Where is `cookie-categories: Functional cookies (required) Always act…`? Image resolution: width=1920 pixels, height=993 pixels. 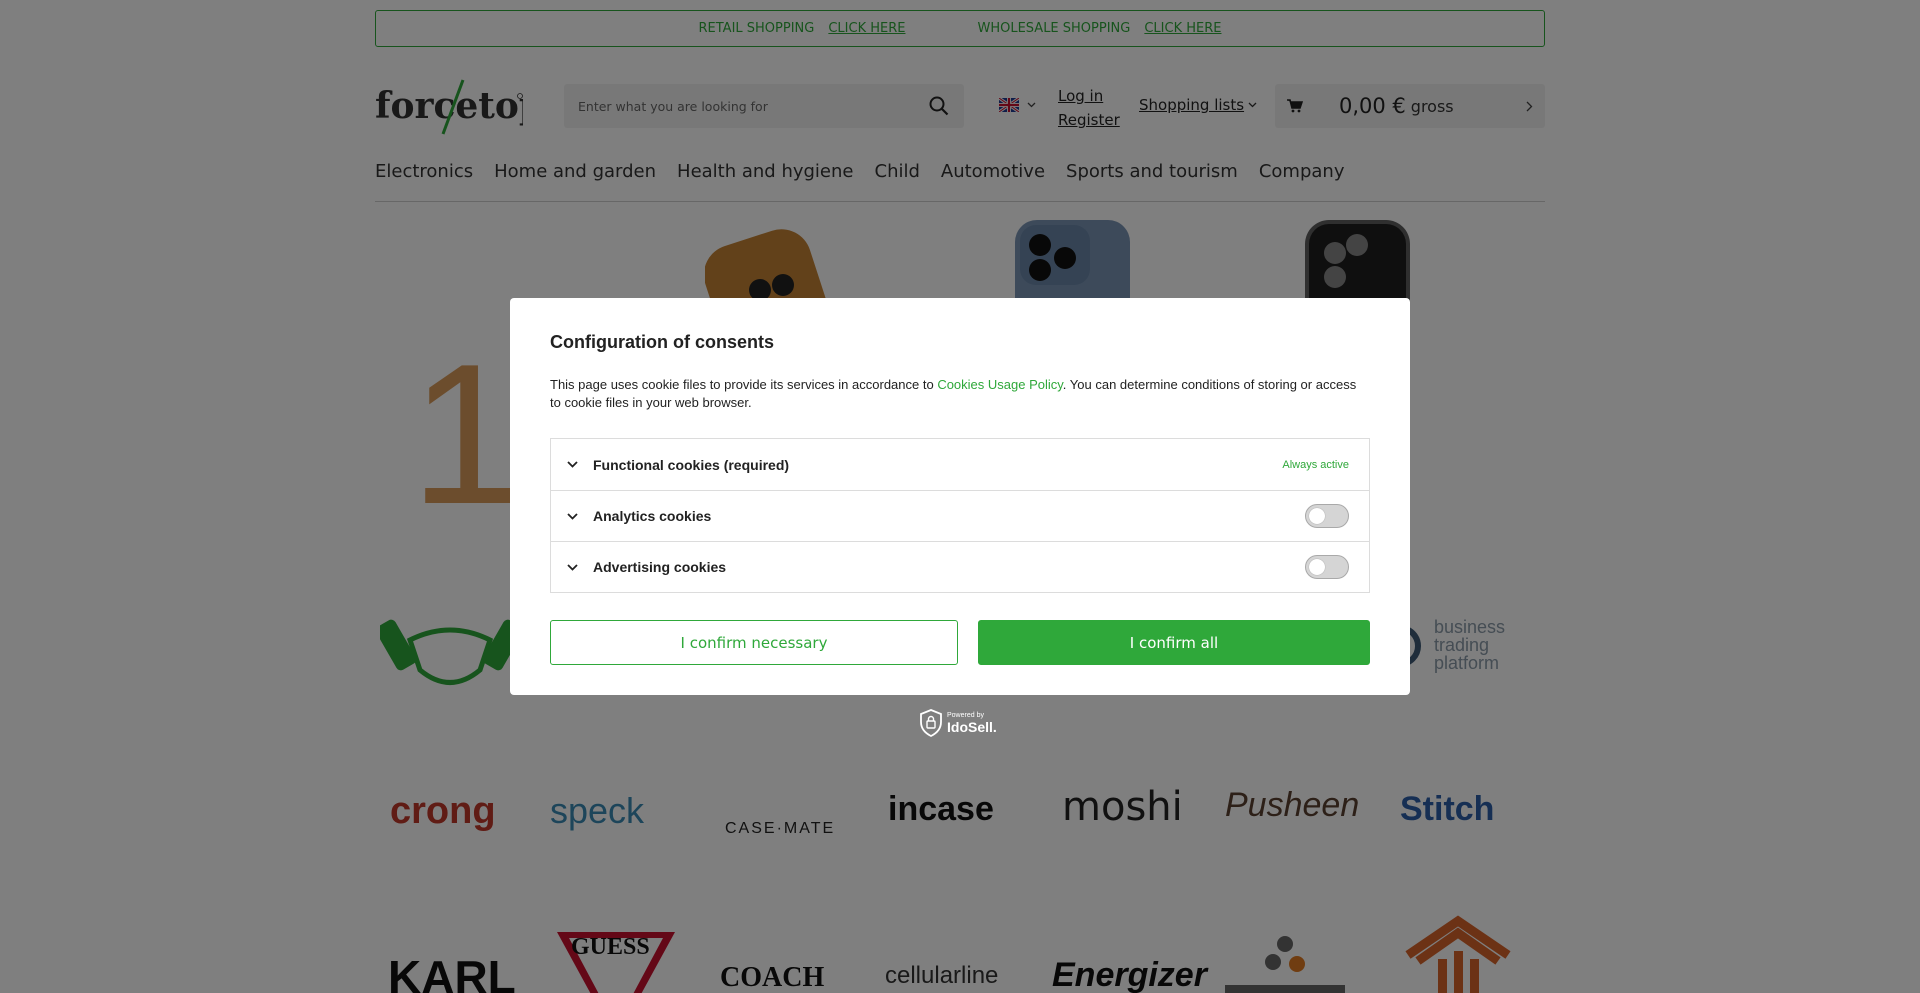 cookie-categories: Functional cookies (required) Always act… is located at coordinates (960, 515).